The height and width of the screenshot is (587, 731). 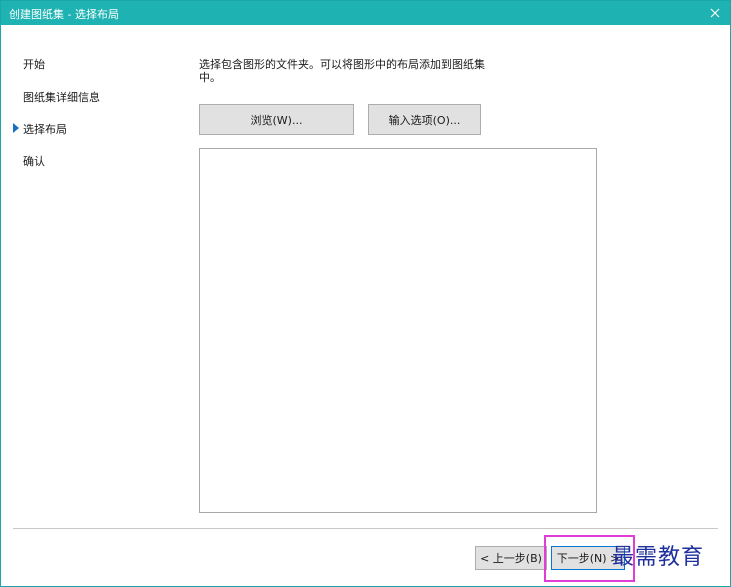 What do you see at coordinates (64, 14) in the screenshot?
I see `window-title: 创建图纸集 - 选择布局` at bounding box center [64, 14].